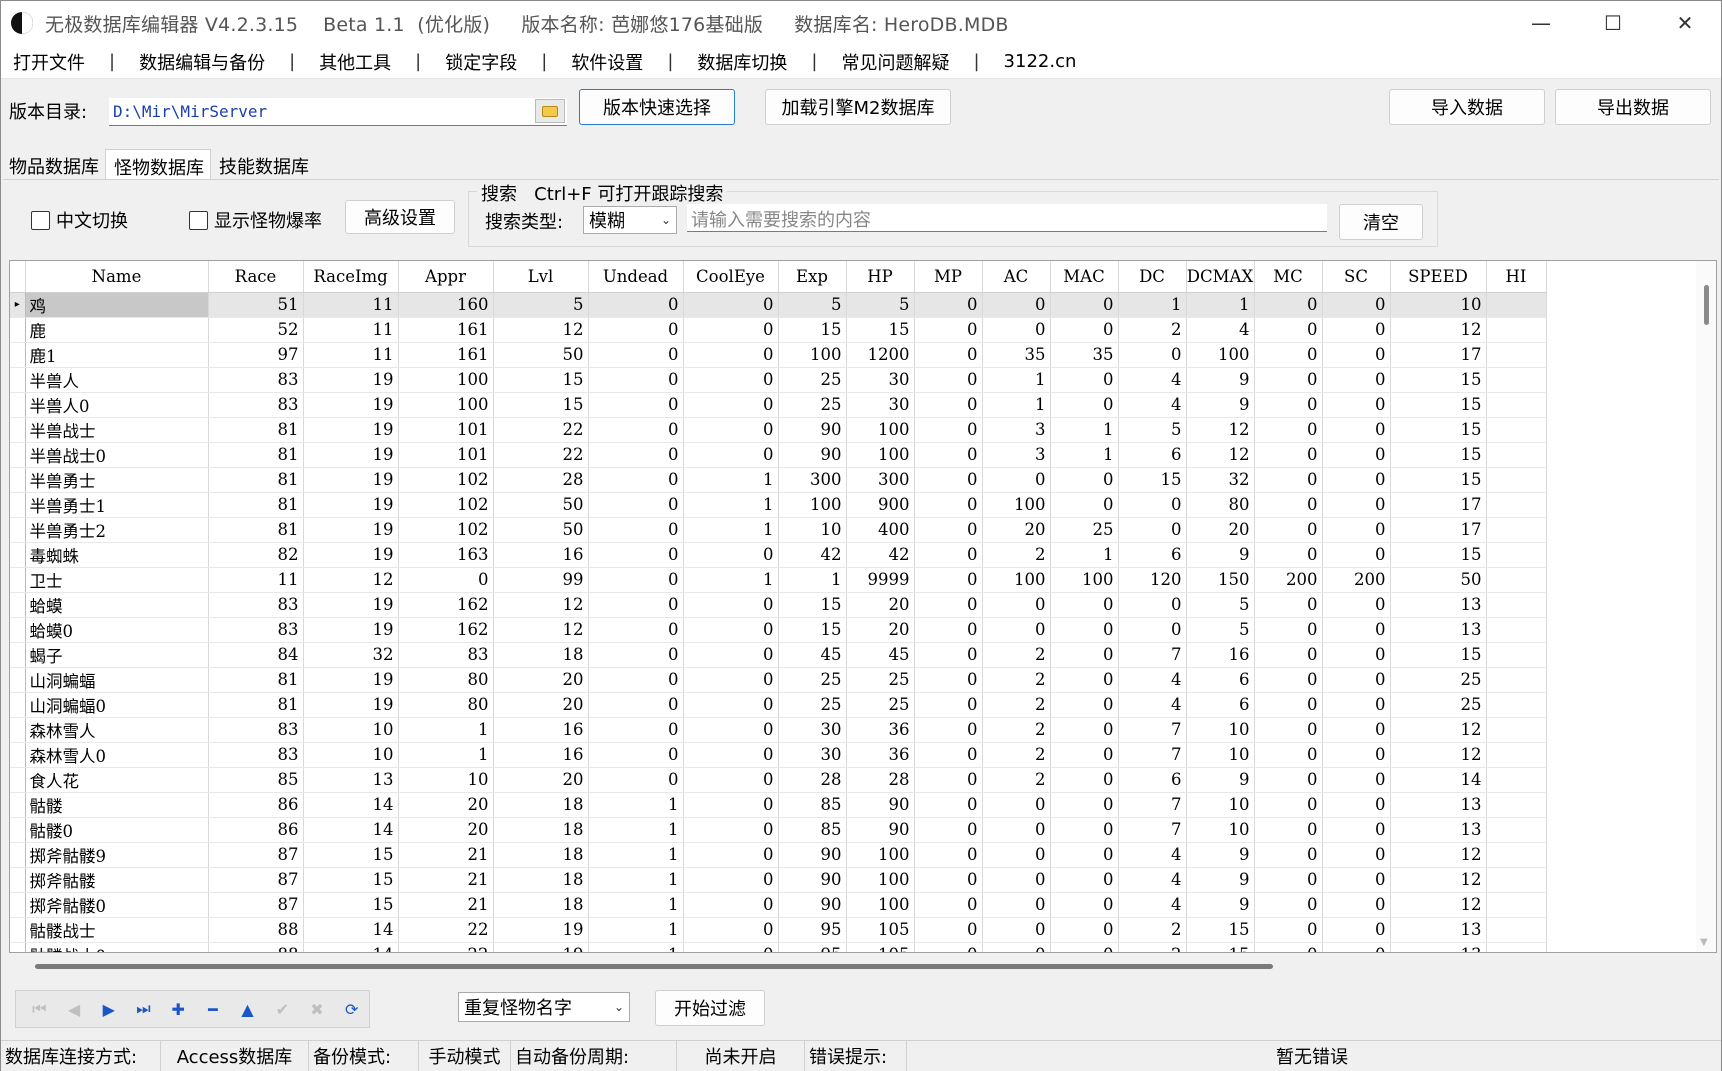 This screenshot has height=1071, width=1722. What do you see at coordinates (74, 1009) in the screenshot?
I see `prev-icon: ◀` at bounding box center [74, 1009].